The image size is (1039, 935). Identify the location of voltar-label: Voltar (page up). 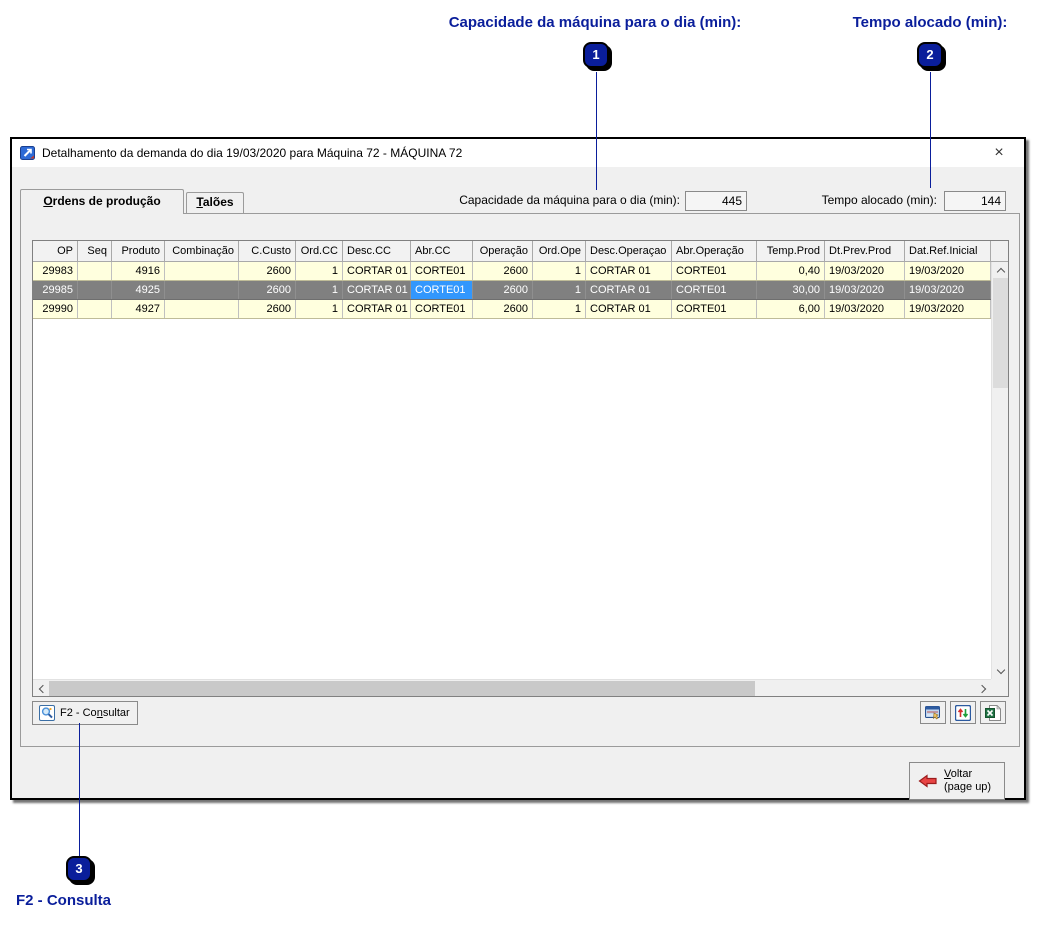
(968, 780).